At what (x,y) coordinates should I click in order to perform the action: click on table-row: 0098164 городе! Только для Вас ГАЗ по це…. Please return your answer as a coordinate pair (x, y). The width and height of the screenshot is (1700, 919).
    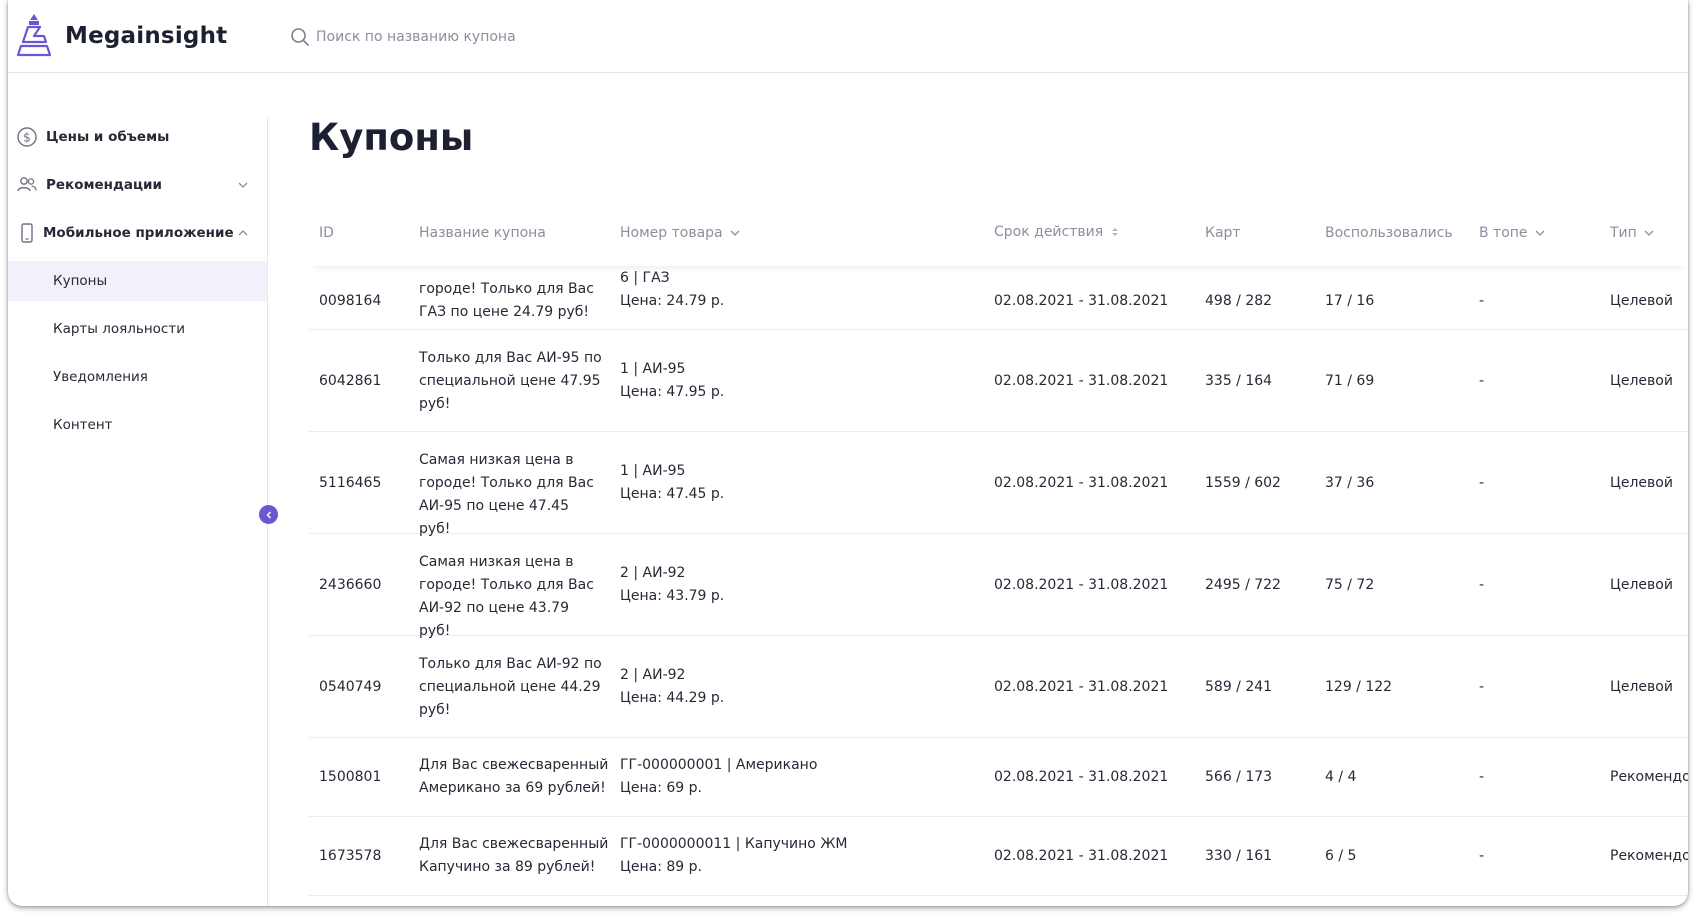
    Looking at the image, I should click on (998, 298).